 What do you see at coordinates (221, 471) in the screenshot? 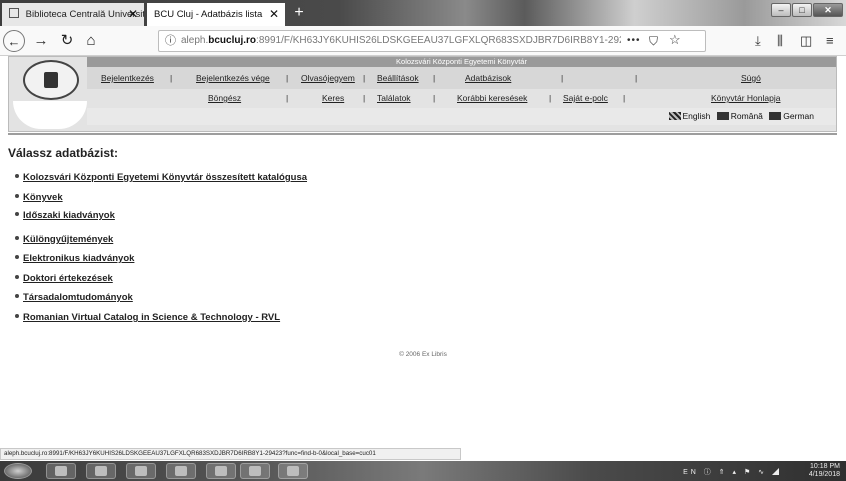
I see `taskbar-search-icon` at bounding box center [221, 471].